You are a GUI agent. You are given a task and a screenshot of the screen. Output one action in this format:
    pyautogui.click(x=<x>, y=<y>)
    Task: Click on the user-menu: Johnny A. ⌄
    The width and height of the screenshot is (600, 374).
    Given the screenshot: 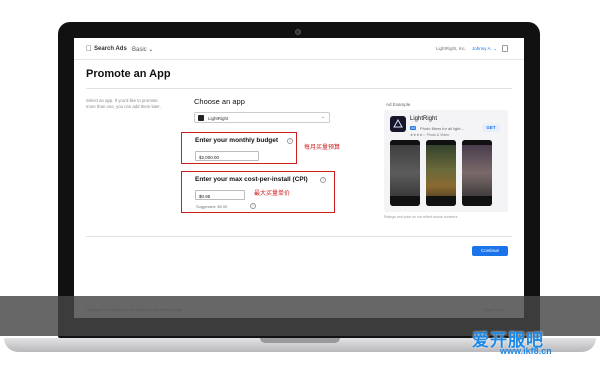 What is the action you would take?
    pyautogui.click(x=484, y=49)
    